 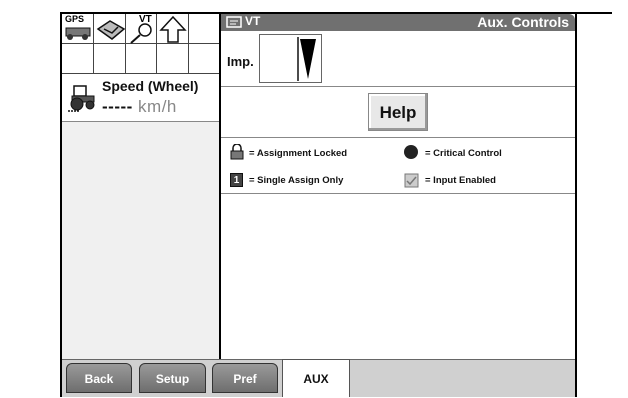 I want to click on gps-label: GPS, so click(x=75, y=19).